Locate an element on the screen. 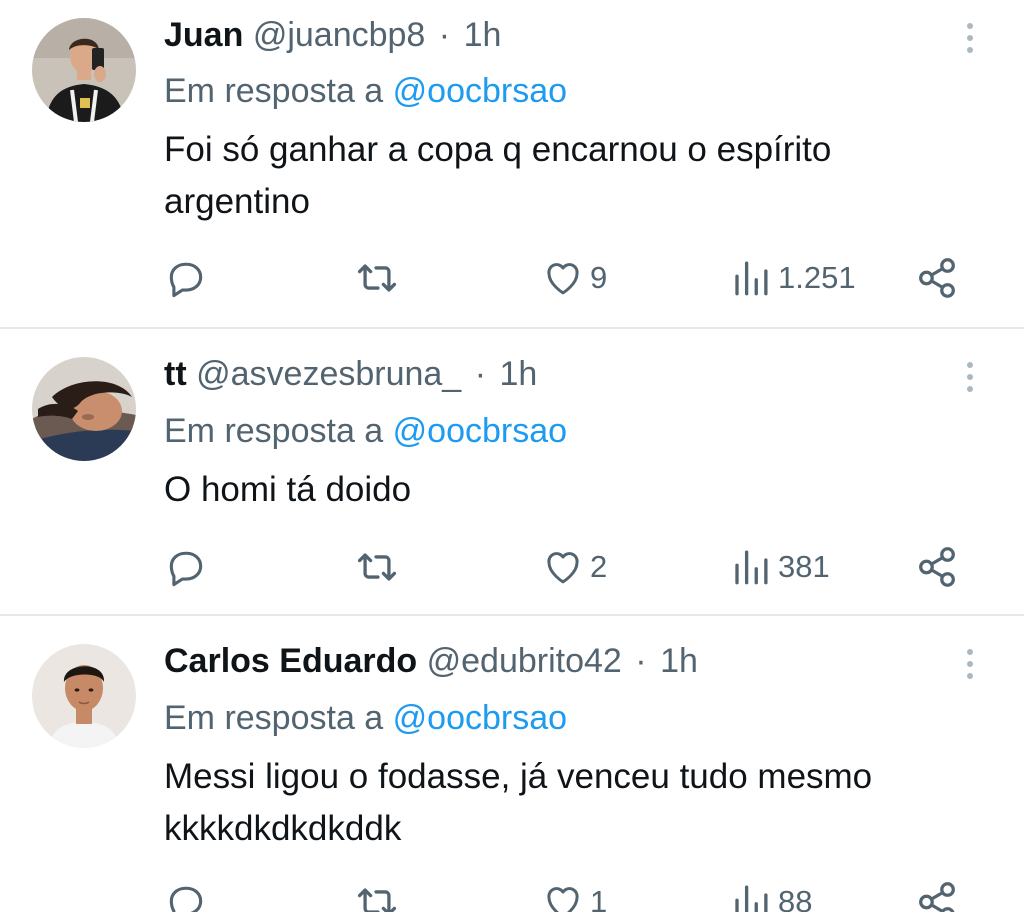 This screenshot has height=912, width=1024. views-button: 381 is located at coordinates (780, 567).